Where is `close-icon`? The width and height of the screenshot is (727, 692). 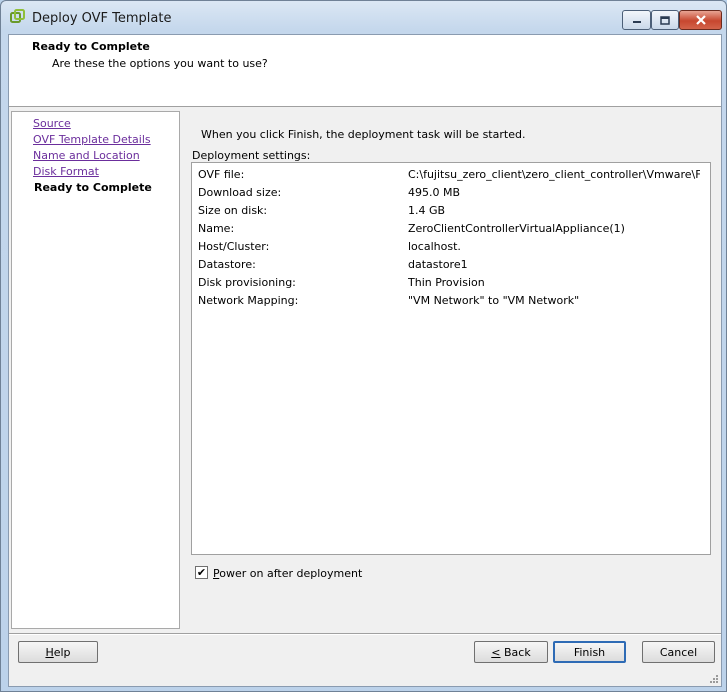 close-icon is located at coordinates (700, 20).